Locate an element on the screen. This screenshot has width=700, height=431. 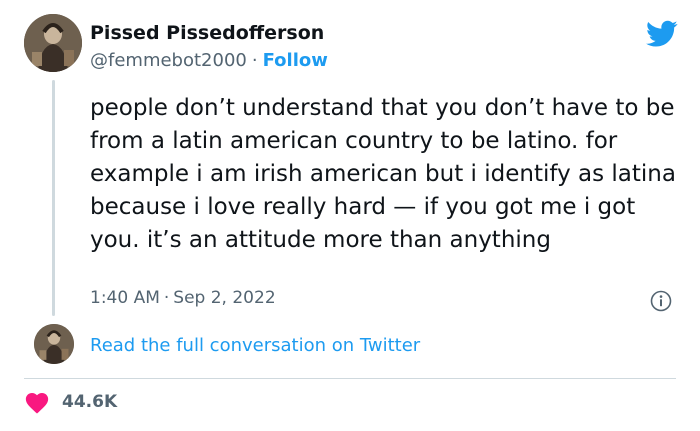
tweet-date: Sep 2, 2022 is located at coordinates (224, 298).